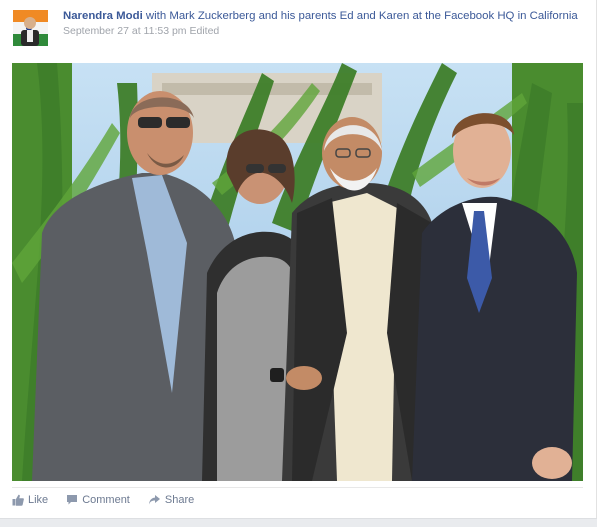 This screenshot has width=597, height=527. What do you see at coordinates (18, 500) in the screenshot?
I see `thumbs-up-icon` at bounding box center [18, 500].